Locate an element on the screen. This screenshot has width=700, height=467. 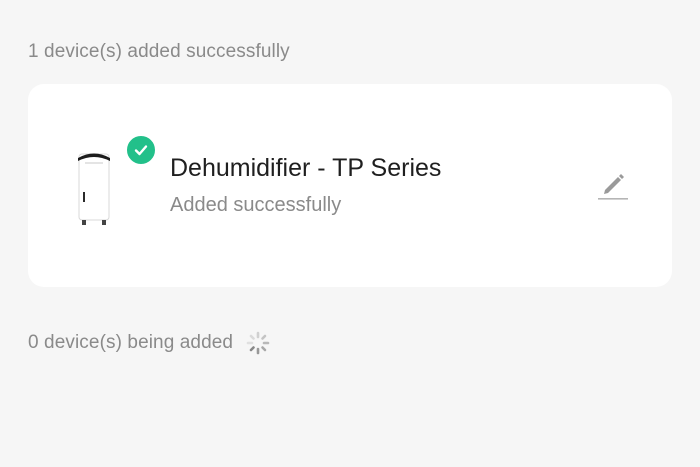
pencil-edit-icon is located at coordinates (613, 187).